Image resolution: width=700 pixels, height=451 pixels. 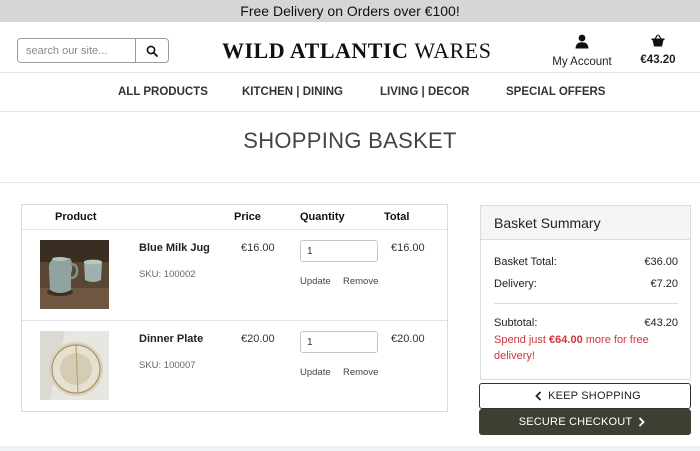 What do you see at coordinates (538, 396) in the screenshot?
I see `chevron-left-icon` at bounding box center [538, 396].